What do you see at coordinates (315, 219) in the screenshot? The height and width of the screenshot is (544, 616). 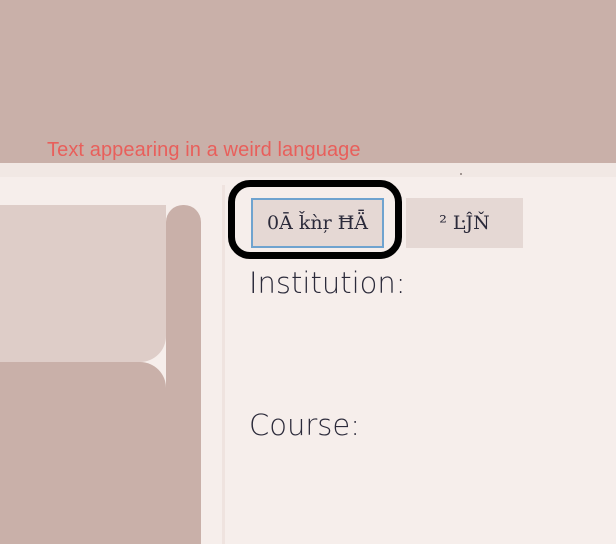 I see `highlight-circle` at bounding box center [315, 219].